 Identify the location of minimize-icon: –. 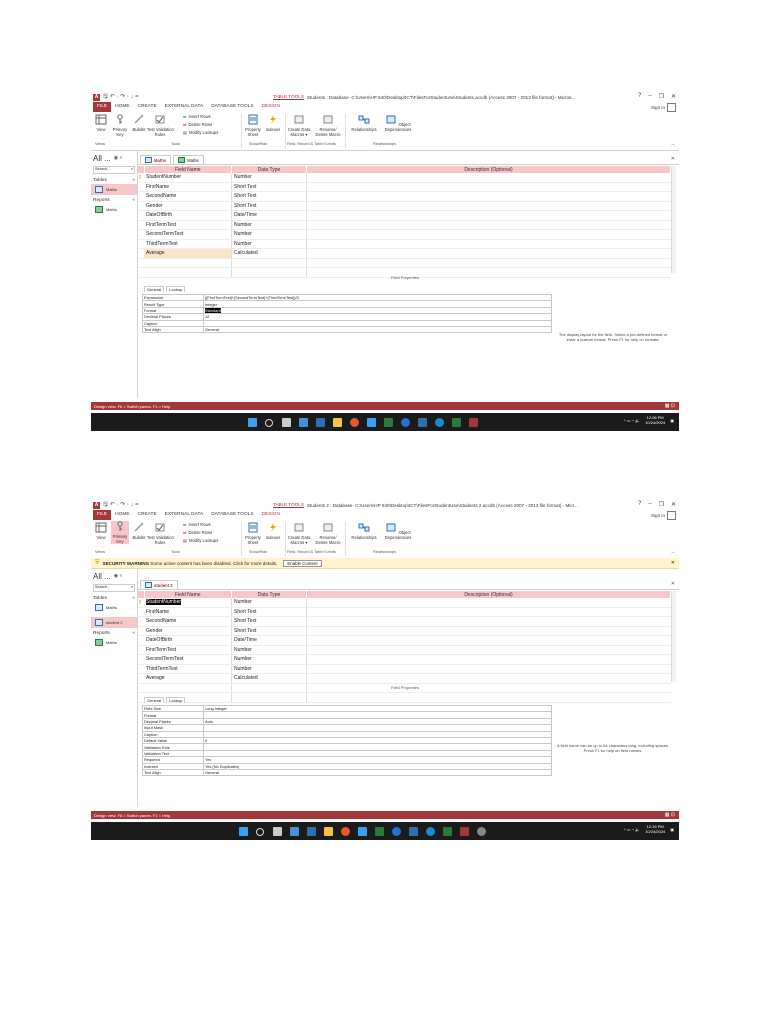
(649, 96).